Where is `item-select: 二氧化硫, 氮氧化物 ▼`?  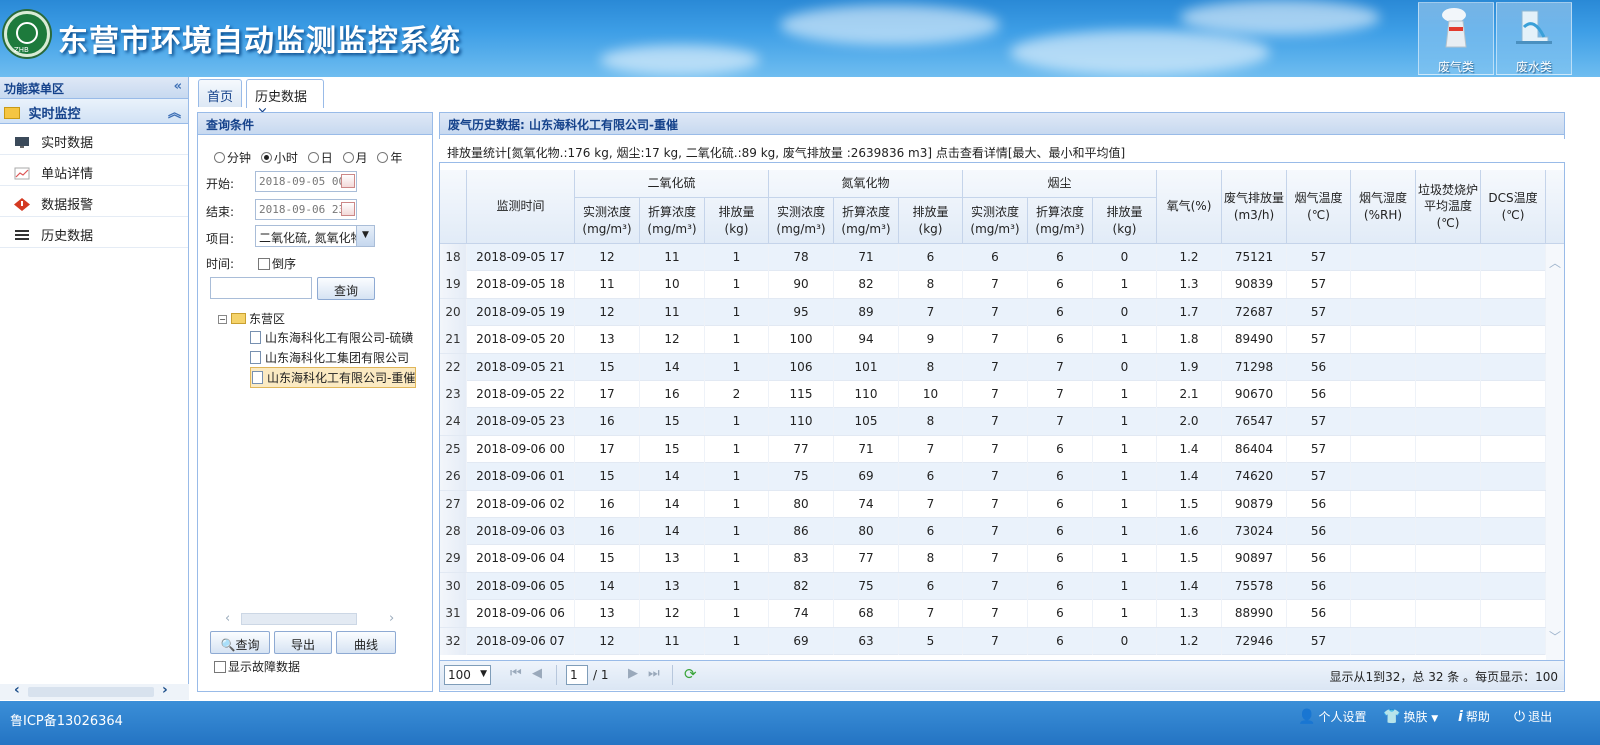
item-select: 二氧化硫, 氮氧化物 ▼ is located at coordinates (315, 236).